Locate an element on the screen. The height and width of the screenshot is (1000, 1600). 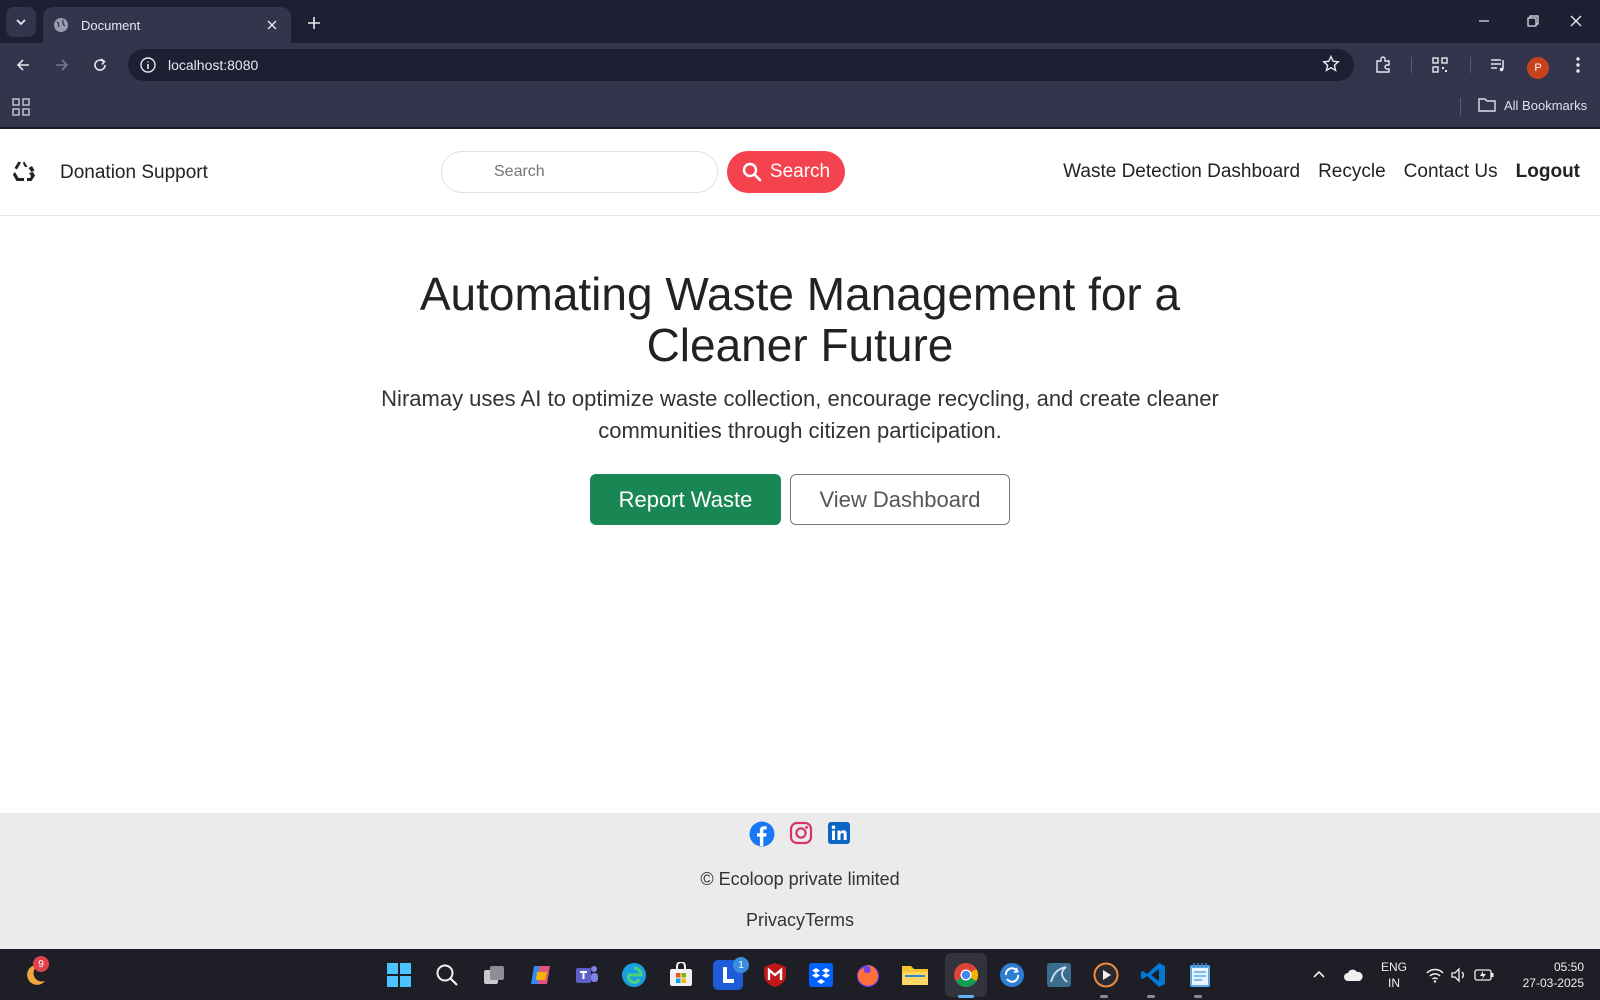
tab-search-button is located at coordinates (21, 22).